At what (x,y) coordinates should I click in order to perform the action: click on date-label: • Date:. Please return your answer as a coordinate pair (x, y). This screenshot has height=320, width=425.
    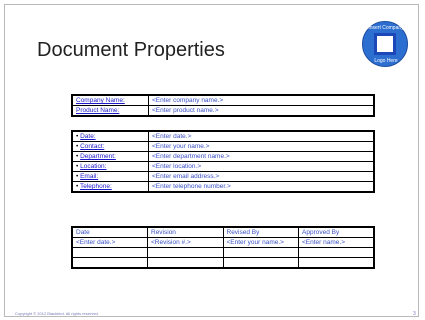
    Looking at the image, I should click on (110, 136).